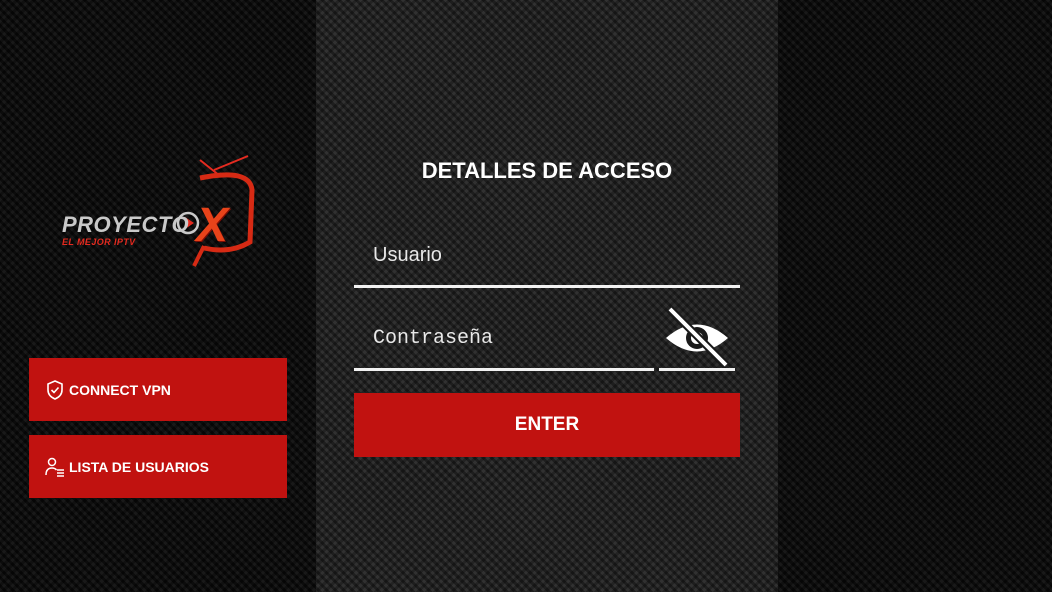 The image size is (1052, 592). What do you see at coordinates (139, 466) in the screenshot?
I see `user-list-label: LISTA DE USUARIOS` at bounding box center [139, 466].